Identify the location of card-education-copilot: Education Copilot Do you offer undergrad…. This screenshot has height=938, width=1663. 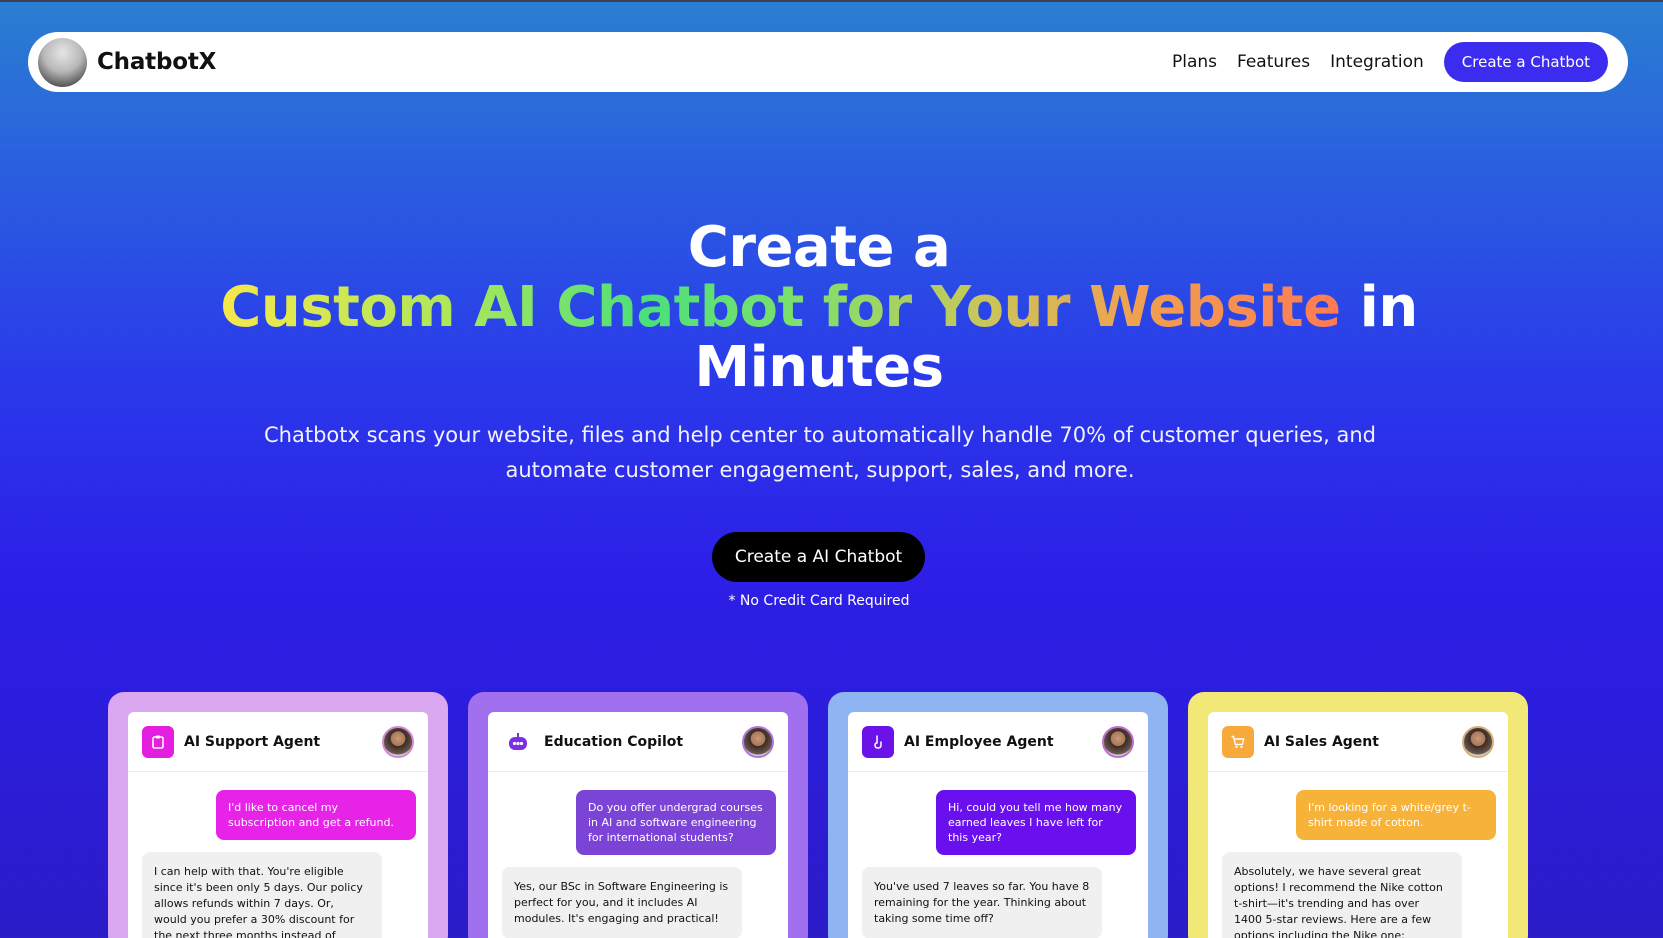
(638, 815).